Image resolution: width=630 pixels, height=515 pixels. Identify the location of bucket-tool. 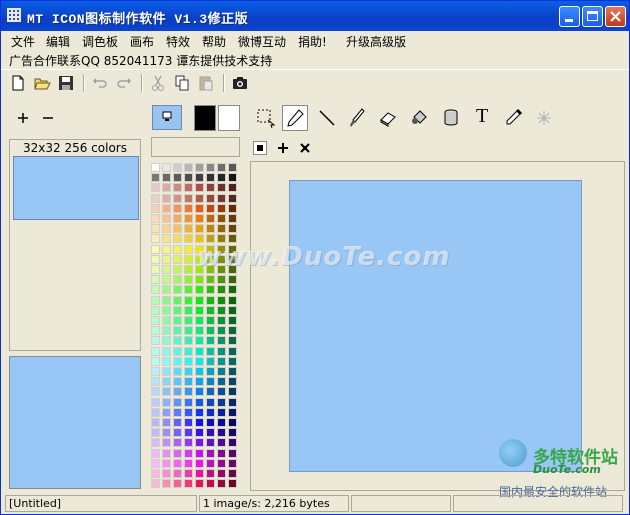
(451, 118).